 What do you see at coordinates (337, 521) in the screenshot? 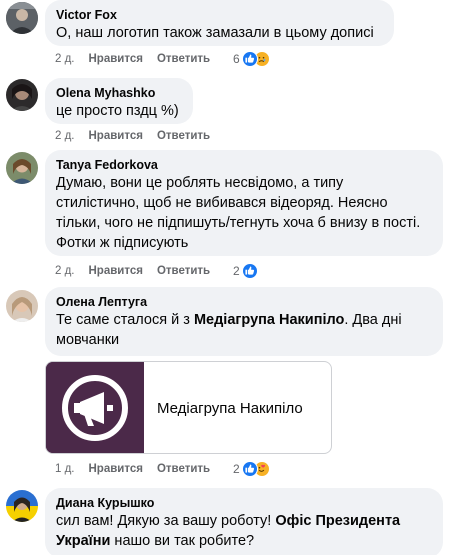
I see `mention-link: Офіс Президента` at bounding box center [337, 521].